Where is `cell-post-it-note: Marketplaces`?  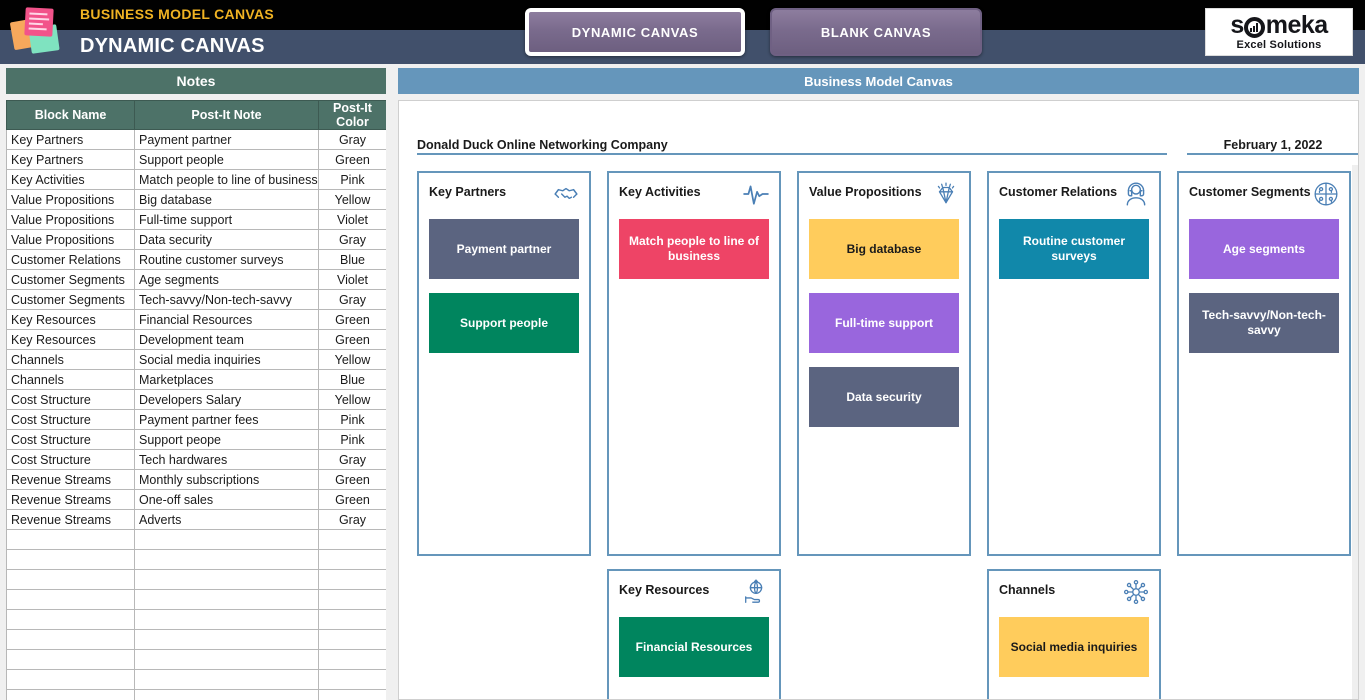 cell-post-it-note: Marketplaces is located at coordinates (226, 379).